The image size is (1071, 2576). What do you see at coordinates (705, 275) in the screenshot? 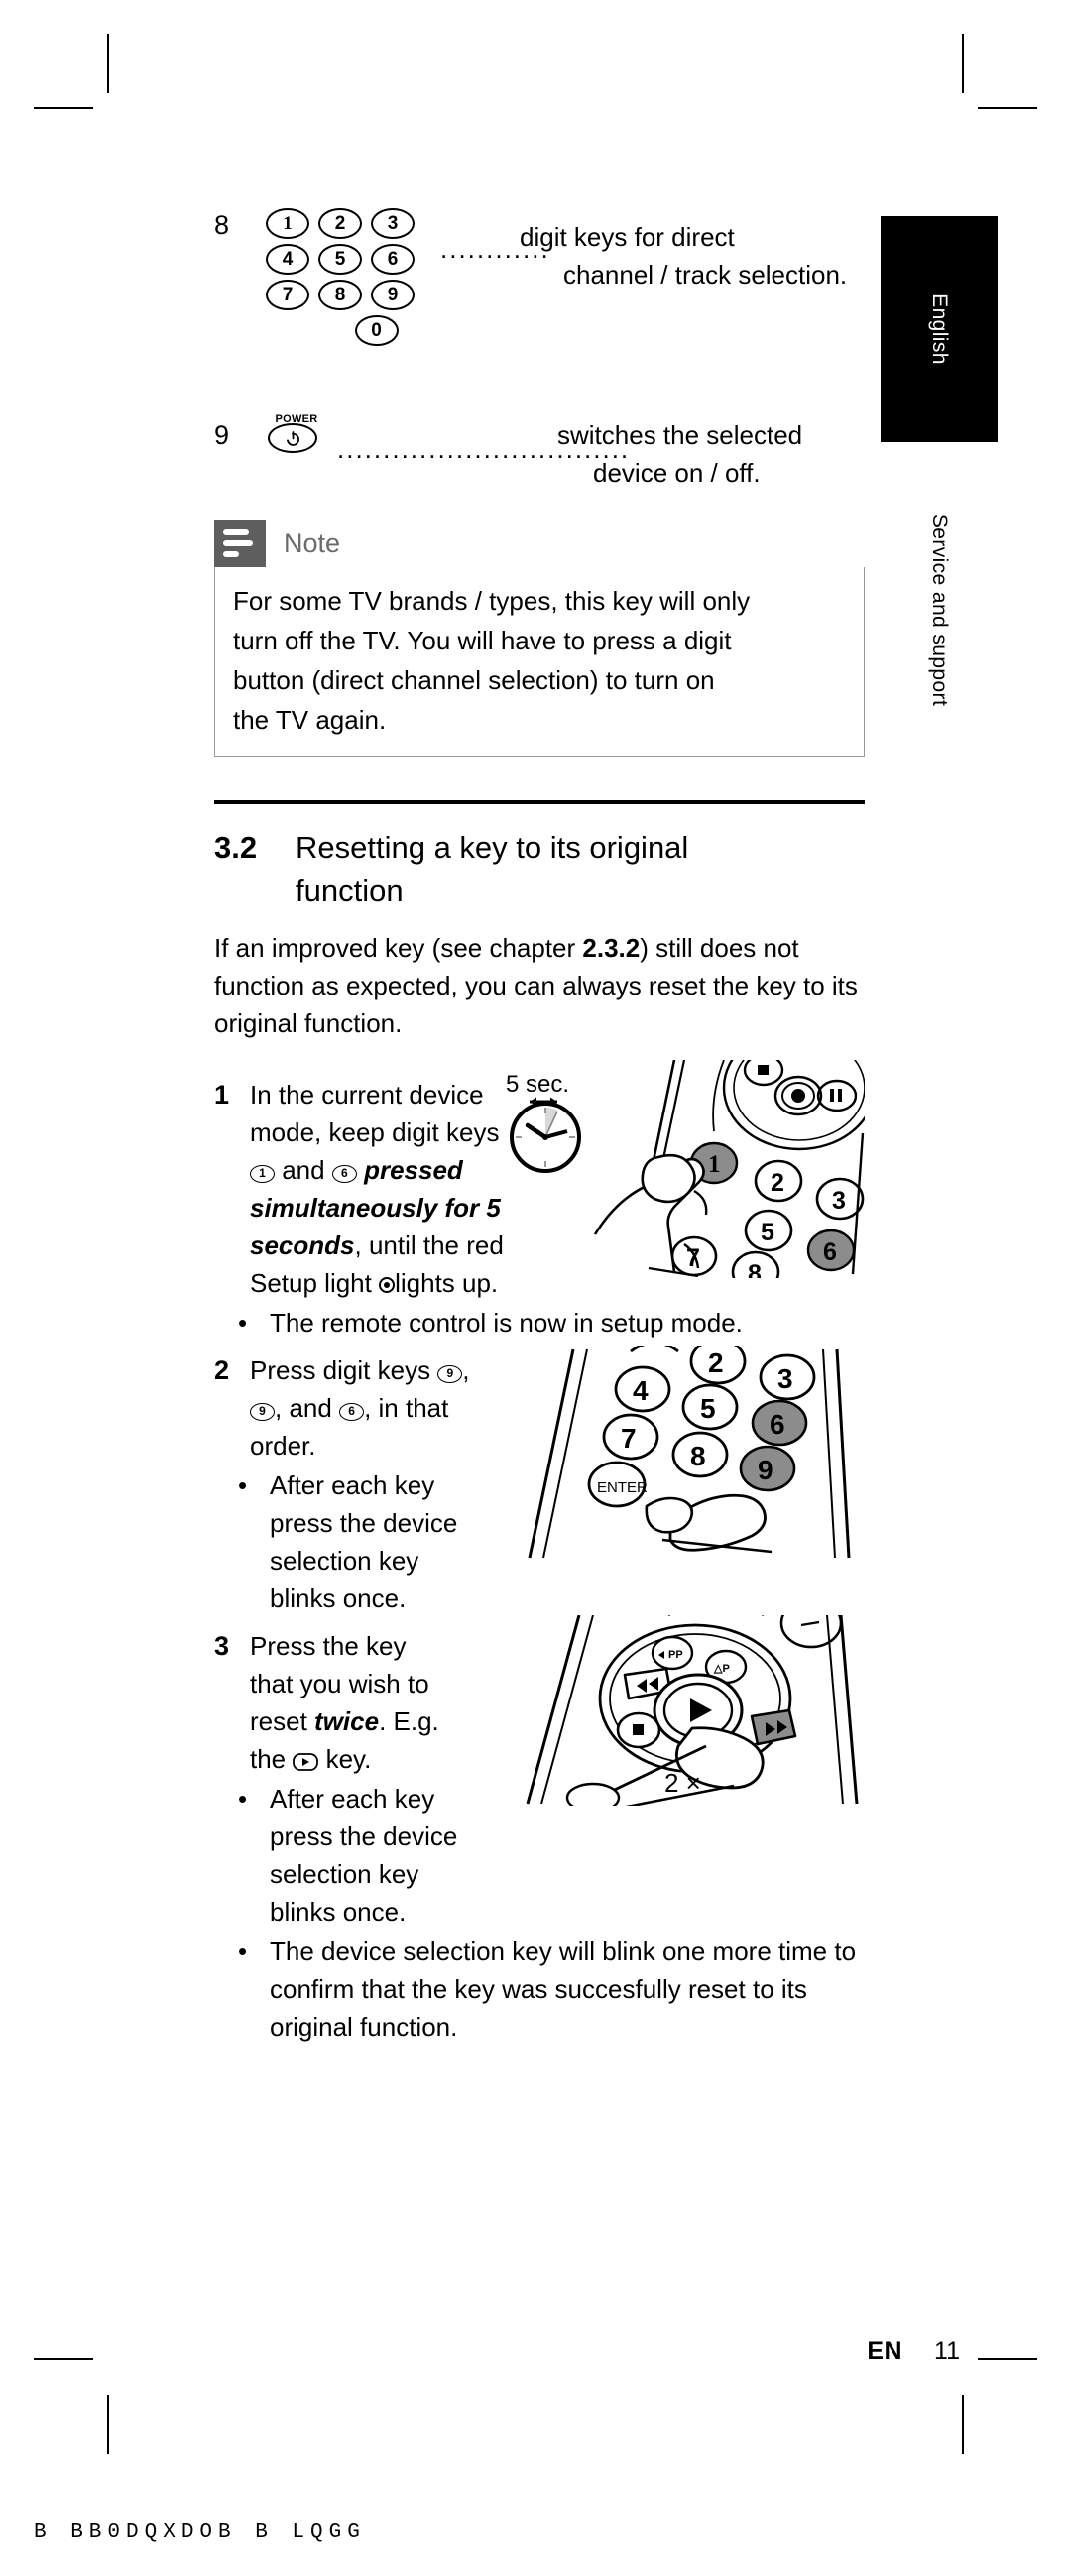
I see `legend-item-8-line2: channel / track selection.` at bounding box center [705, 275].